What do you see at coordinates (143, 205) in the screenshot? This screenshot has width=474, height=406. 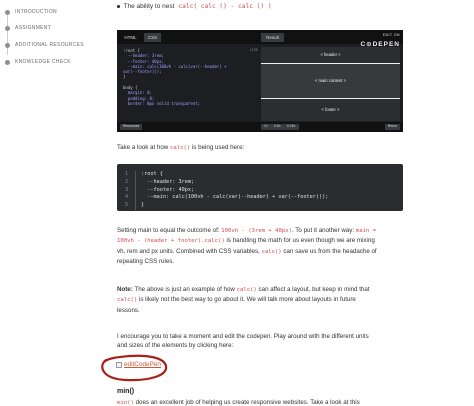 I see `line-text: }` at bounding box center [143, 205].